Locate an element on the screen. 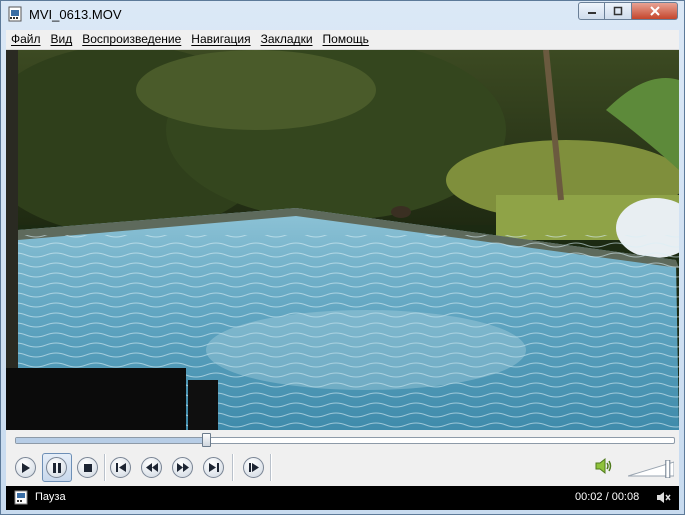 The width and height of the screenshot is (685, 515). maximize-button is located at coordinates (618, 11).